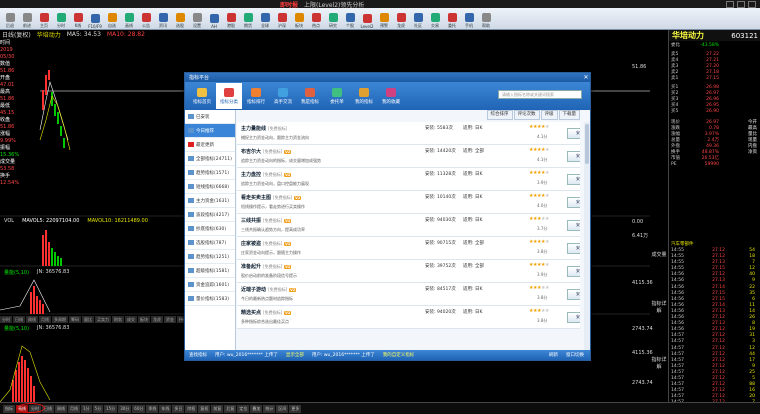 This screenshot has width=760, height=414. What do you see at coordinates (157, 319) in the screenshot?
I see `chart-tab: 龙虎` at bounding box center [157, 319].